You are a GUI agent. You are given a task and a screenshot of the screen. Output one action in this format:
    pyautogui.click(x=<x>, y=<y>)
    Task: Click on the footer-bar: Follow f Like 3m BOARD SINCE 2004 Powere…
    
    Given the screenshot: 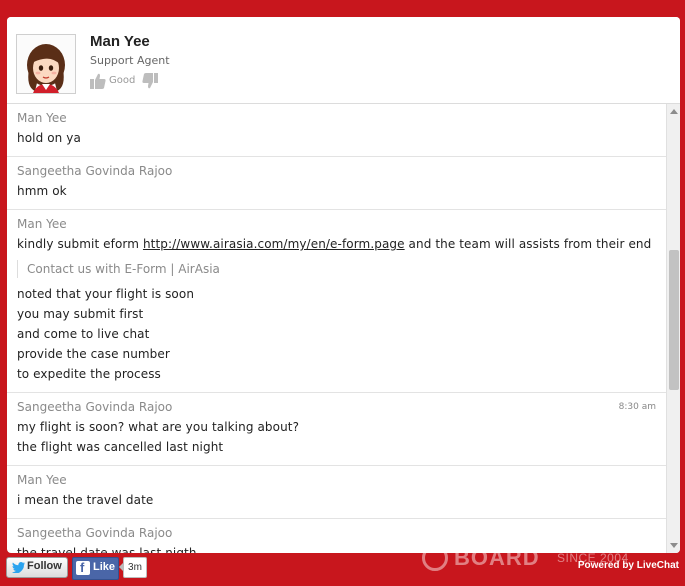 What is the action you would take?
    pyautogui.click(x=342, y=565)
    